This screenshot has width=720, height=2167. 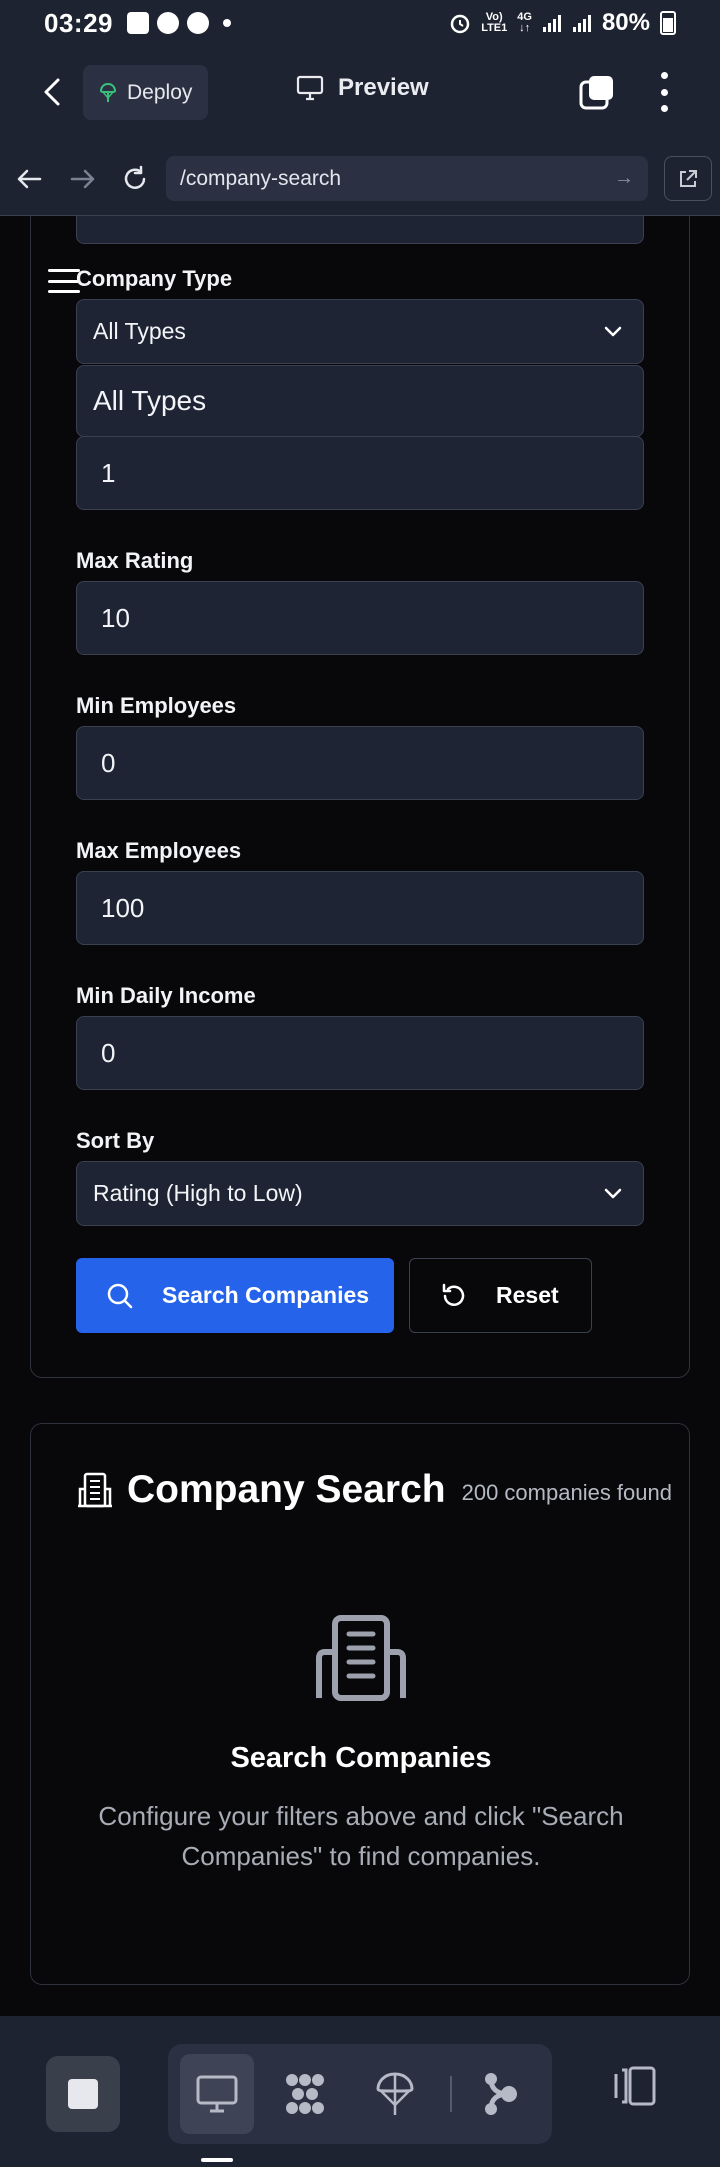 What do you see at coordinates (360, 23) in the screenshot?
I see `status-bar: 03:29 Vo) LTE1 4G ↓↑ 80%` at bounding box center [360, 23].